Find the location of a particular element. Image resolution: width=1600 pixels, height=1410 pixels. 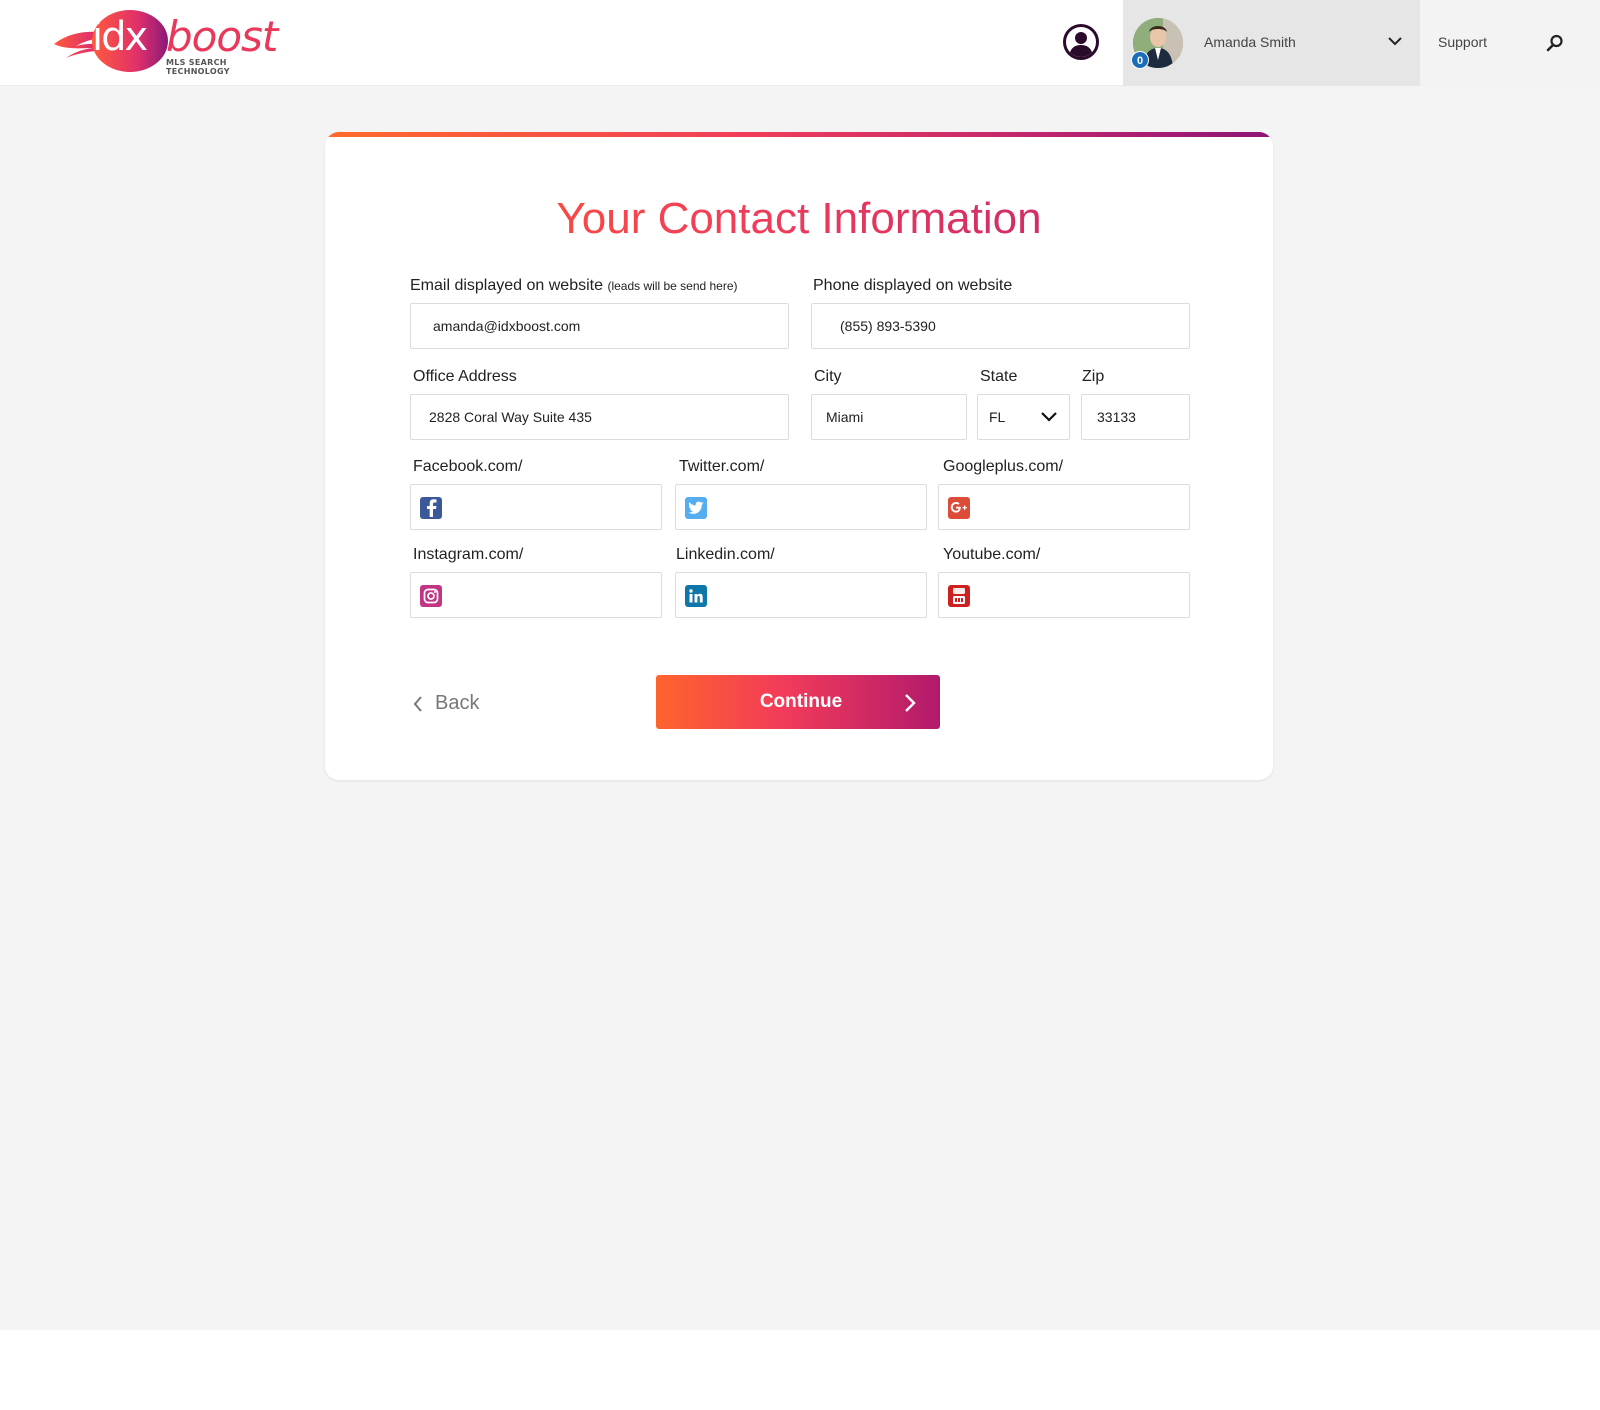

card-gradient-bar is located at coordinates (799, 134).